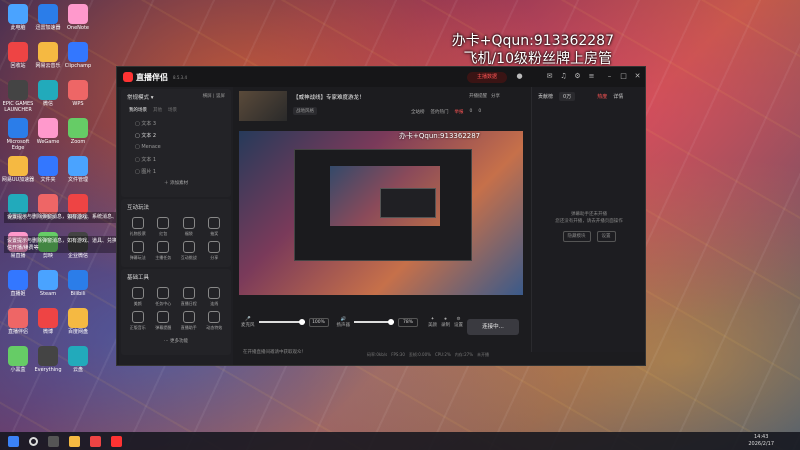  I want to click on desktop-icon: Zoom, so click(78, 132).